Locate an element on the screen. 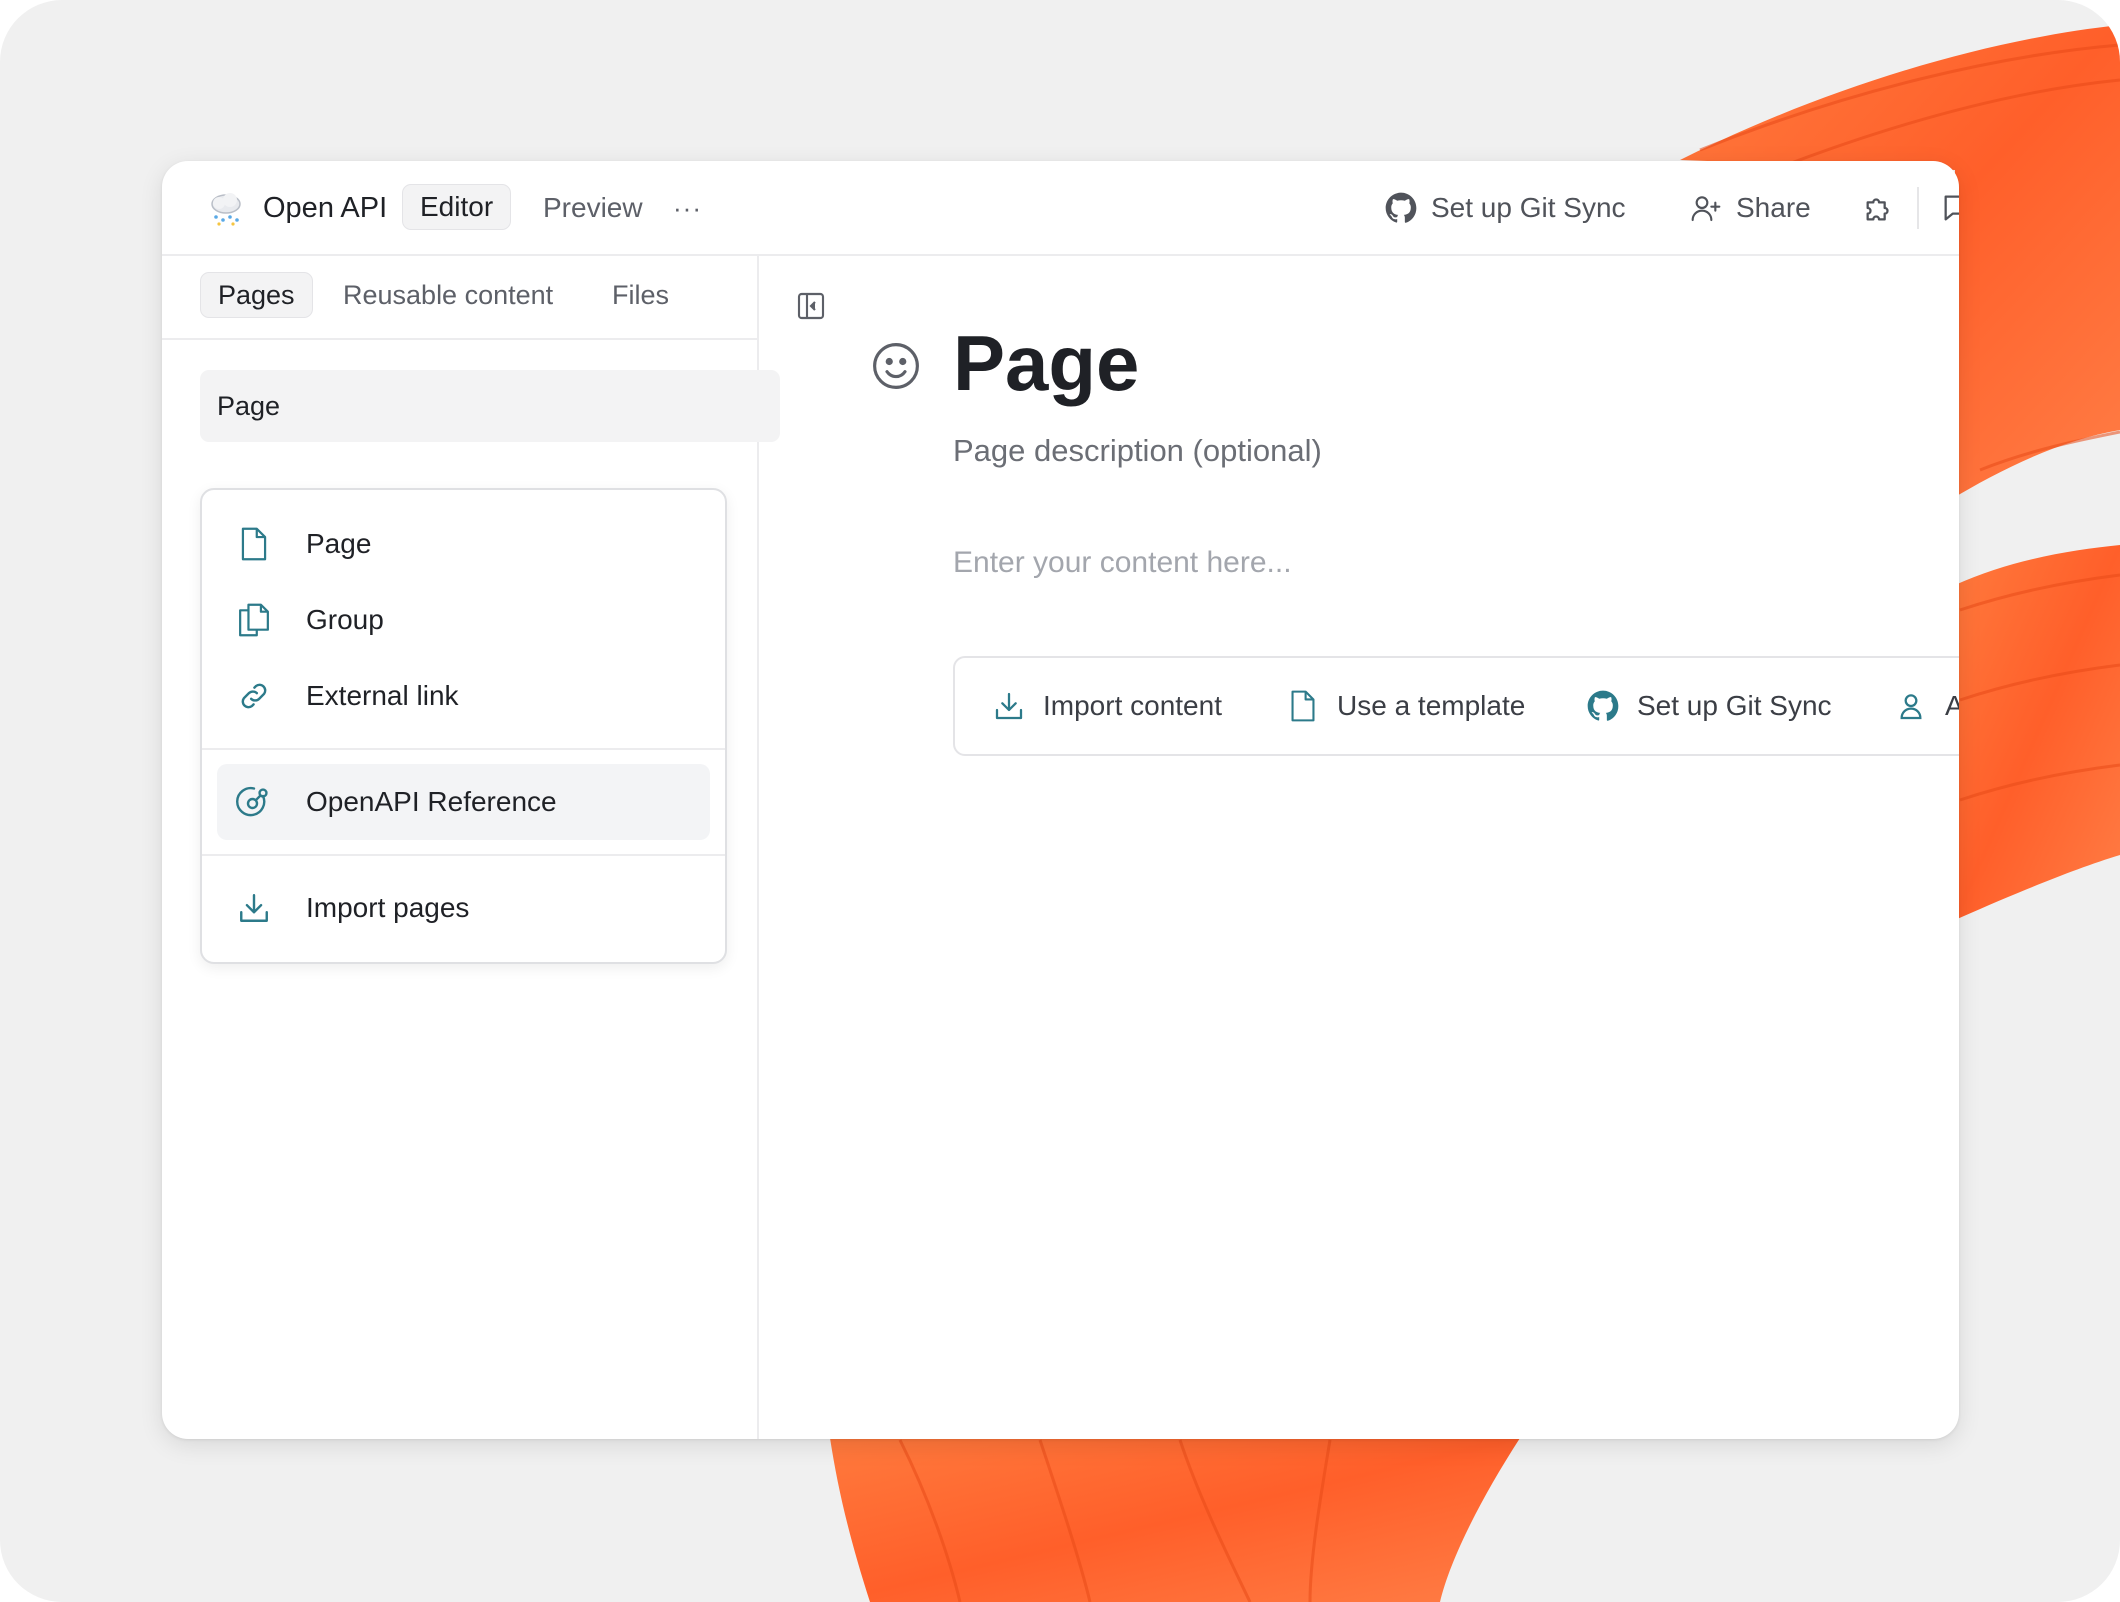 The image size is (2120, 1602). puzzle-icon is located at coordinates (1879, 208).